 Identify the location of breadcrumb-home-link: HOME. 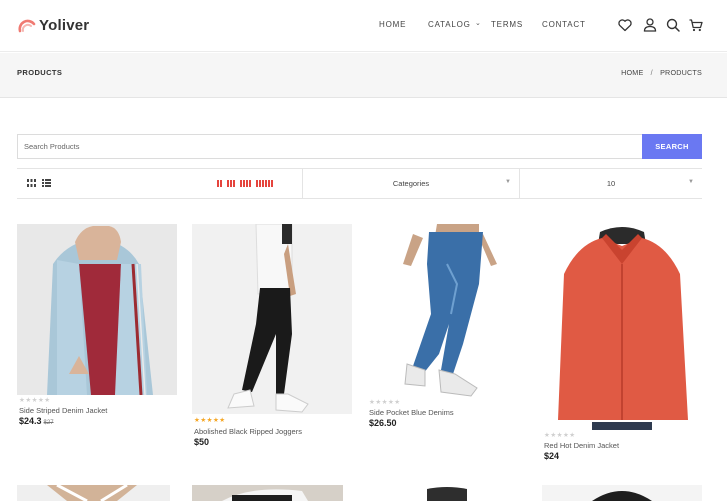
(632, 72).